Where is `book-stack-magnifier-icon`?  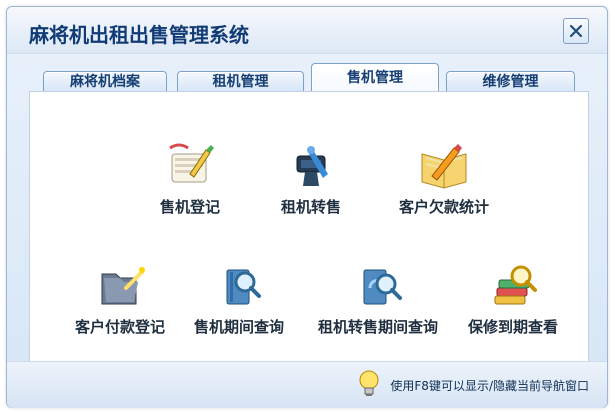
book-stack-magnifier-icon is located at coordinates (515, 285).